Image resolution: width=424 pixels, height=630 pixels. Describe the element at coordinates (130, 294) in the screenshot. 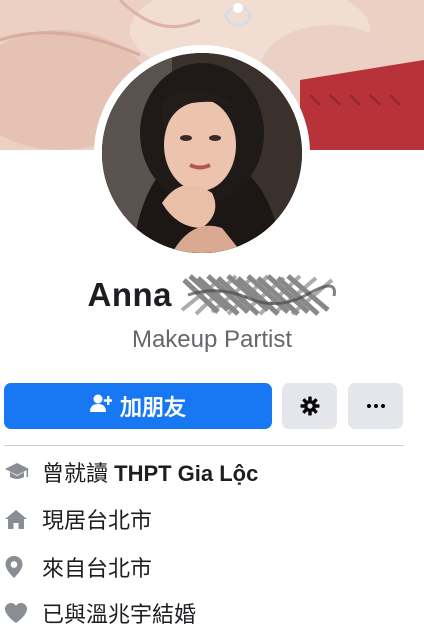

I see `profile-name: Anna` at that location.